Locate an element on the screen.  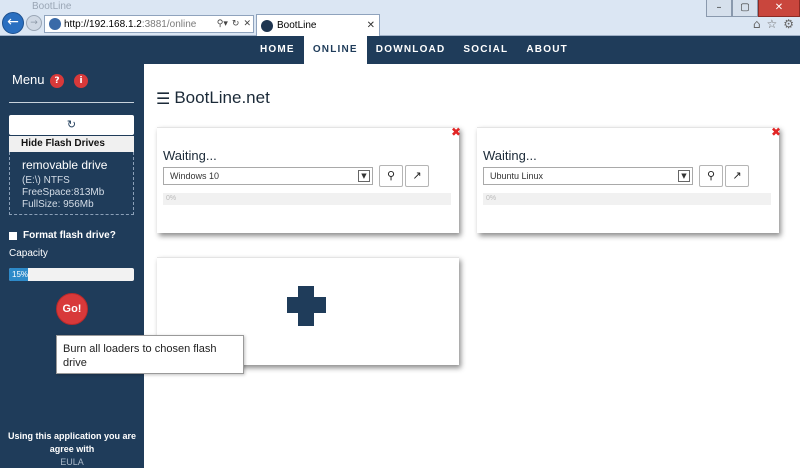
page-title: ☰ BootLine.net is located at coordinates (213, 98).